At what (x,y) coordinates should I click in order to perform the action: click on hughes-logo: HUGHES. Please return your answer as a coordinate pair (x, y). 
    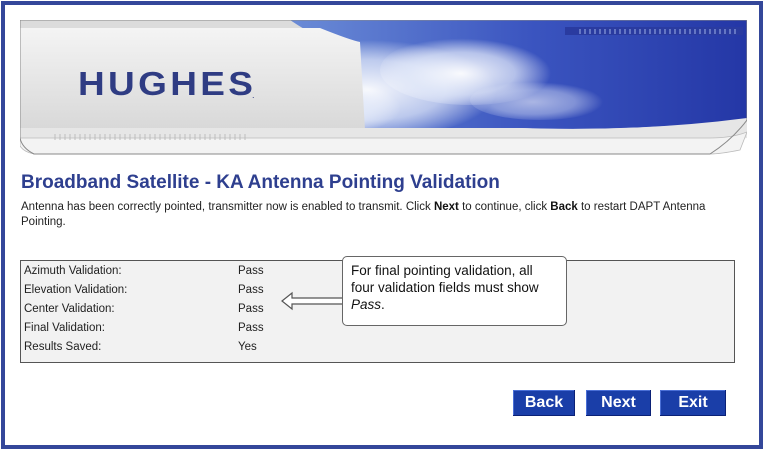
    Looking at the image, I should click on (167, 83).